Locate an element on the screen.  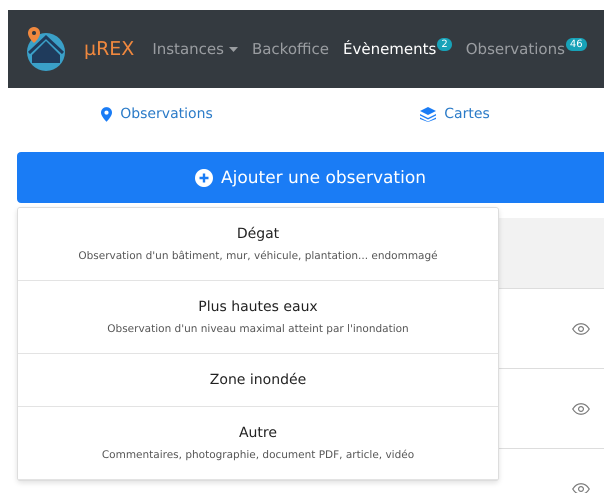
menu-item: Dégat Observation d'un bâtiment, mur, véhicule, plantation... endommagé is located at coordinates (258, 244).